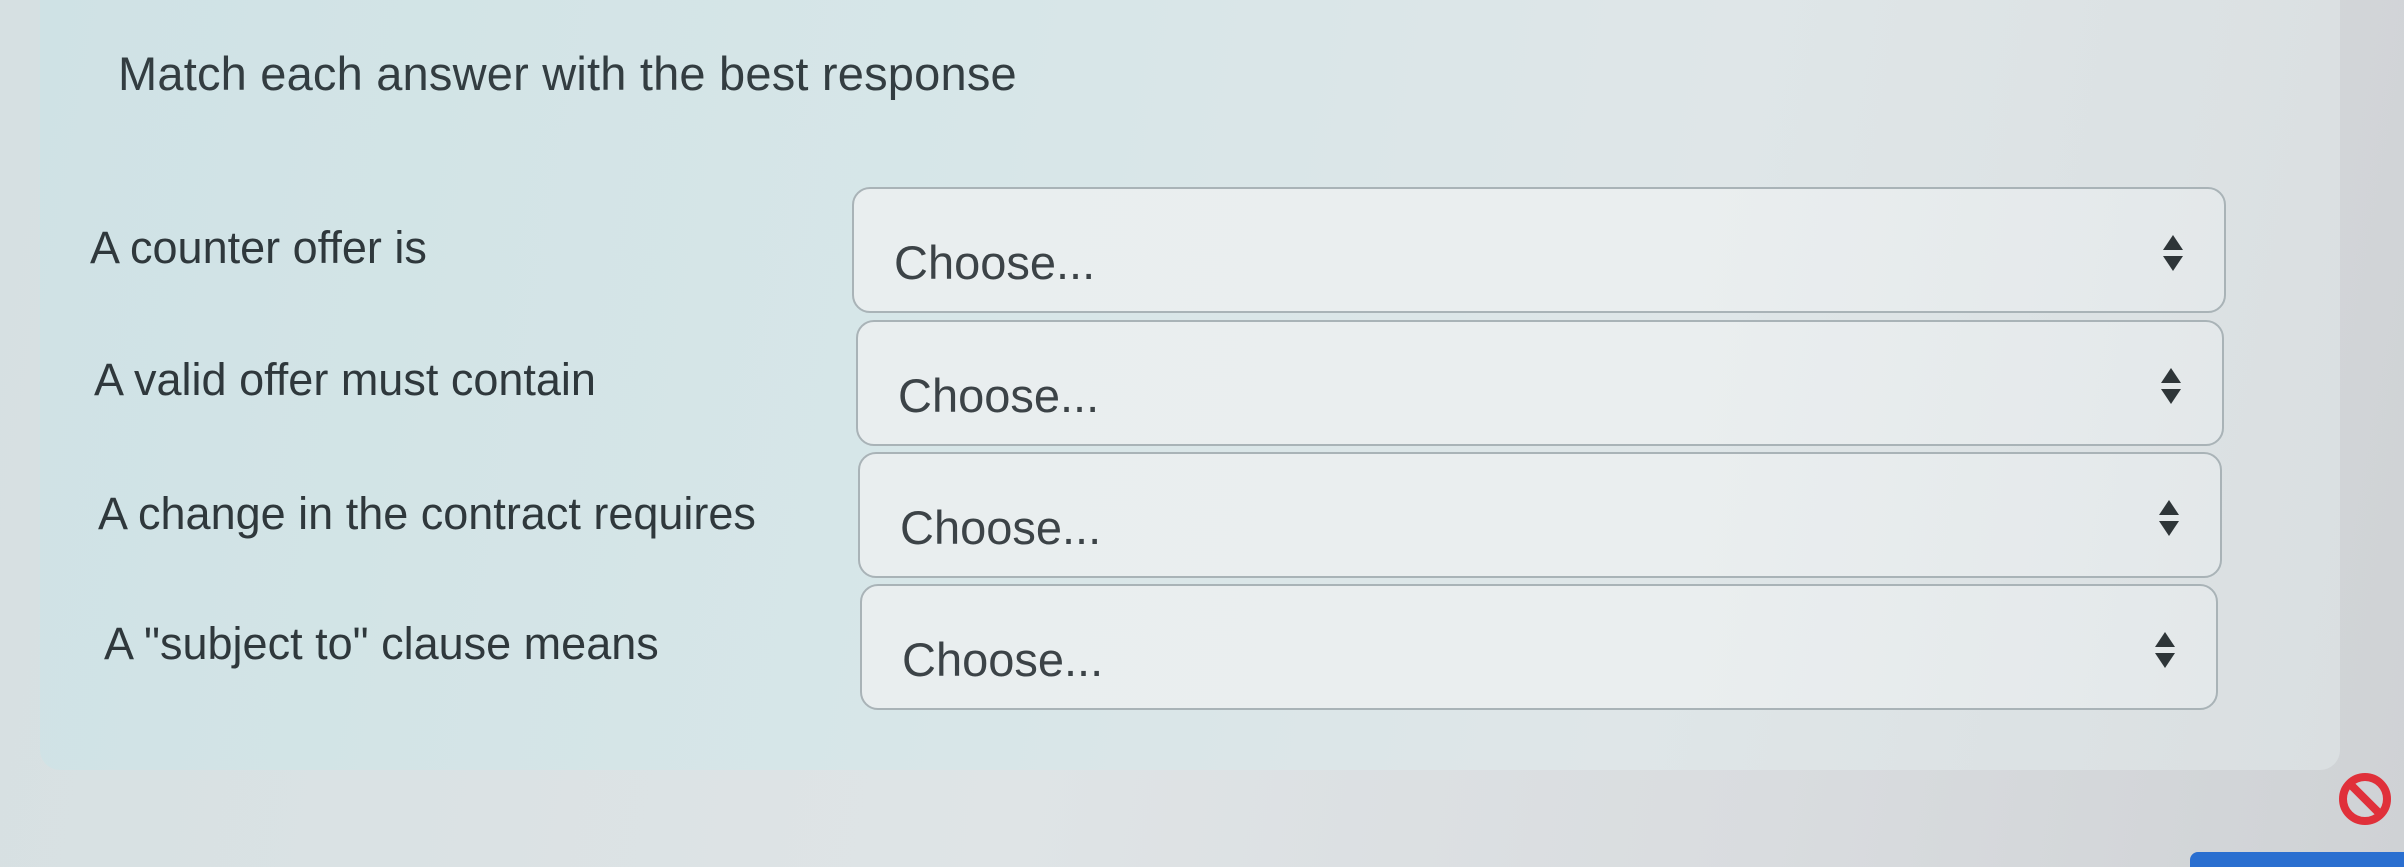 Image resolution: width=2404 pixels, height=867 pixels. Describe the element at coordinates (2297, 859) in the screenshot. I see `next-page-button` at that location.